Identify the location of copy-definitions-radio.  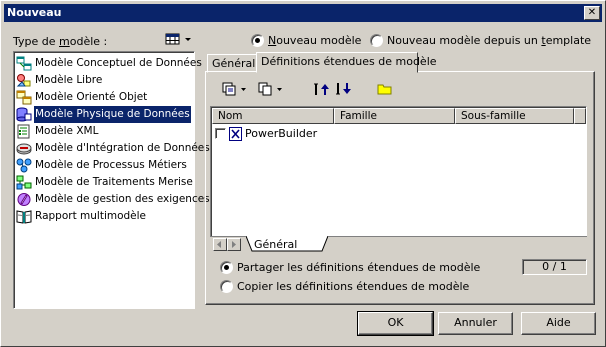
(226, 286).